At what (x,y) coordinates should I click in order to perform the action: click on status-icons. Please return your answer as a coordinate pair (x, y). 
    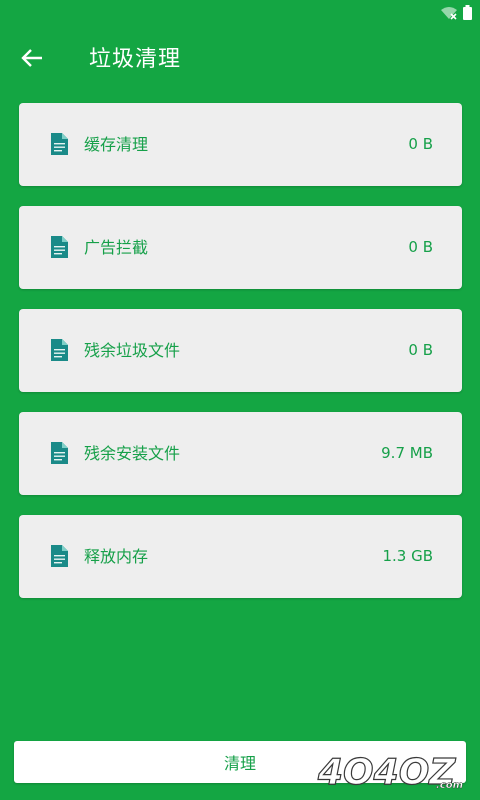
    Looking at the image, I should click on (456, 14).